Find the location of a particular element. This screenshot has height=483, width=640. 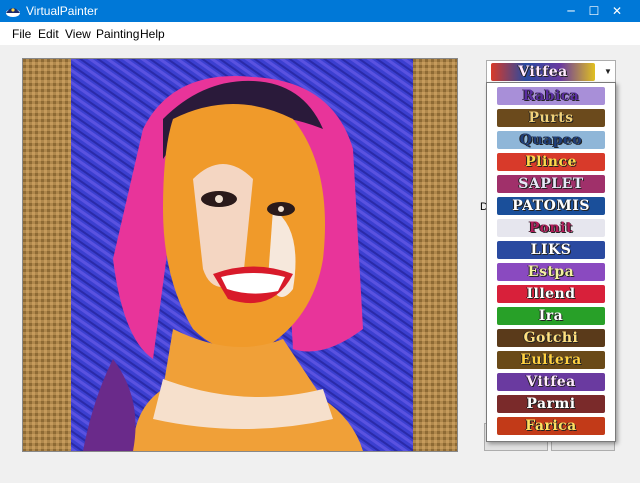

app-icon is located at coordinates (13, 12).